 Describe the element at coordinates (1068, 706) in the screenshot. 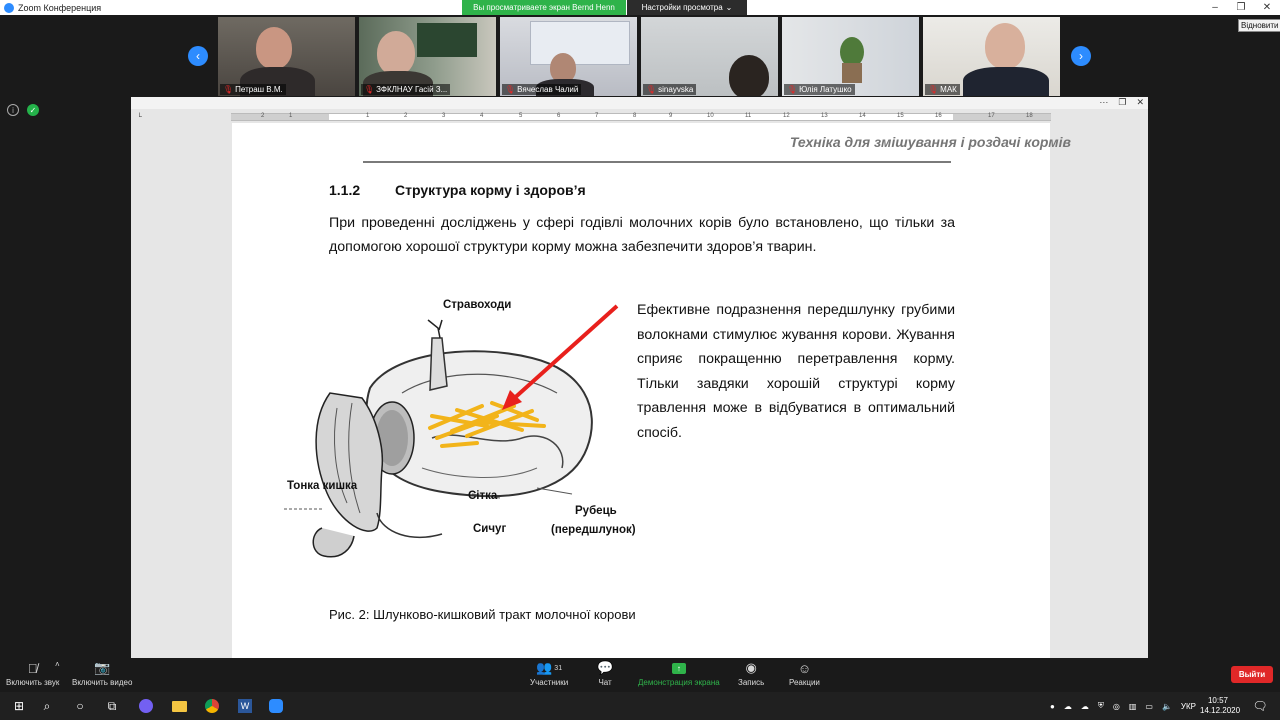

I see `cloud-icon: ☁` at that location.